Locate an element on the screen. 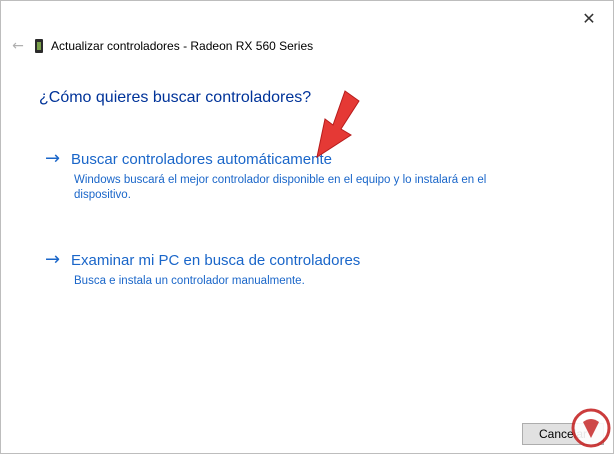 This screenshot has width=614, height=454. close-icon: ✕ is located at coordinates (589, 18).